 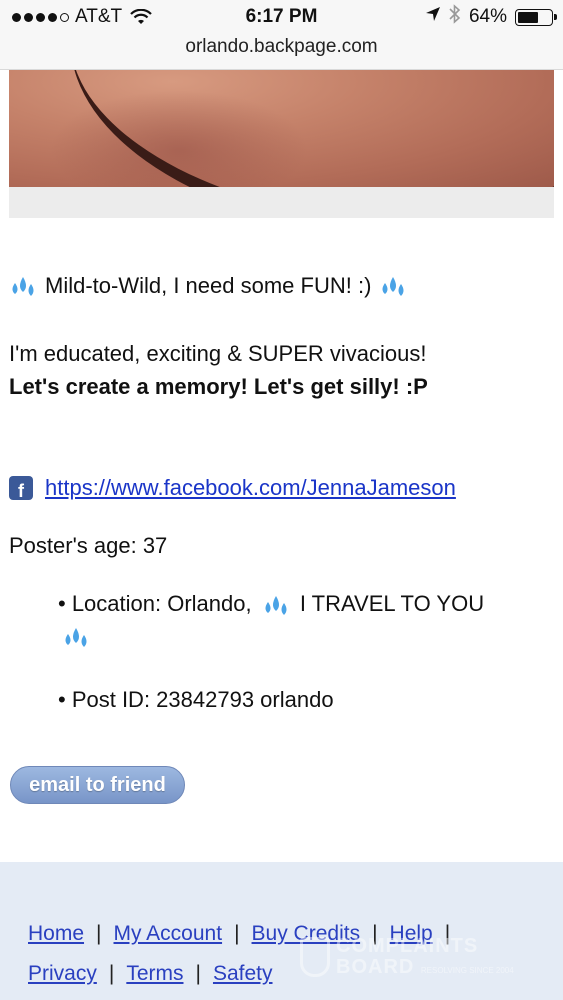 I want to click on footer-link-privacy: Privacy, so click(x=62, y=973).